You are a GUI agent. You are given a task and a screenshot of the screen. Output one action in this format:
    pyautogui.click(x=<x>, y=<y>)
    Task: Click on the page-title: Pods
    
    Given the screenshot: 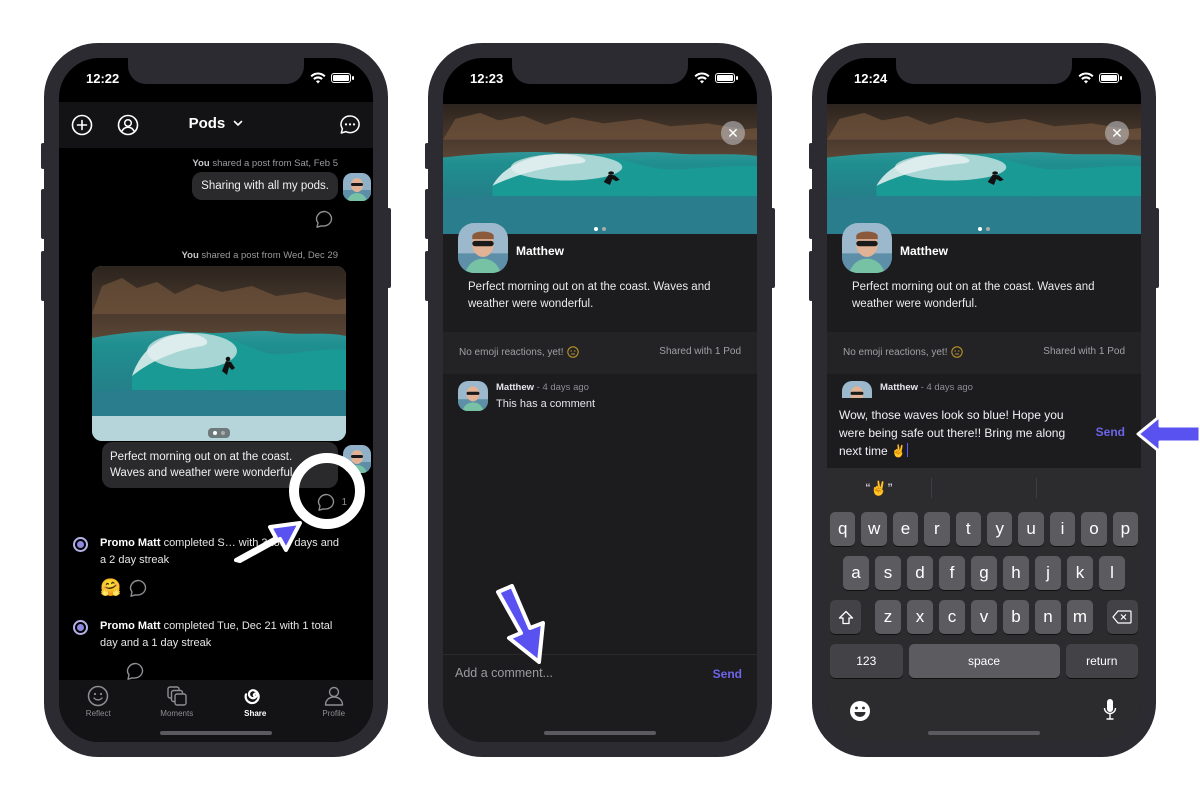 What is the action you would take?
    pyautogui.click(x=207, y=123)
    